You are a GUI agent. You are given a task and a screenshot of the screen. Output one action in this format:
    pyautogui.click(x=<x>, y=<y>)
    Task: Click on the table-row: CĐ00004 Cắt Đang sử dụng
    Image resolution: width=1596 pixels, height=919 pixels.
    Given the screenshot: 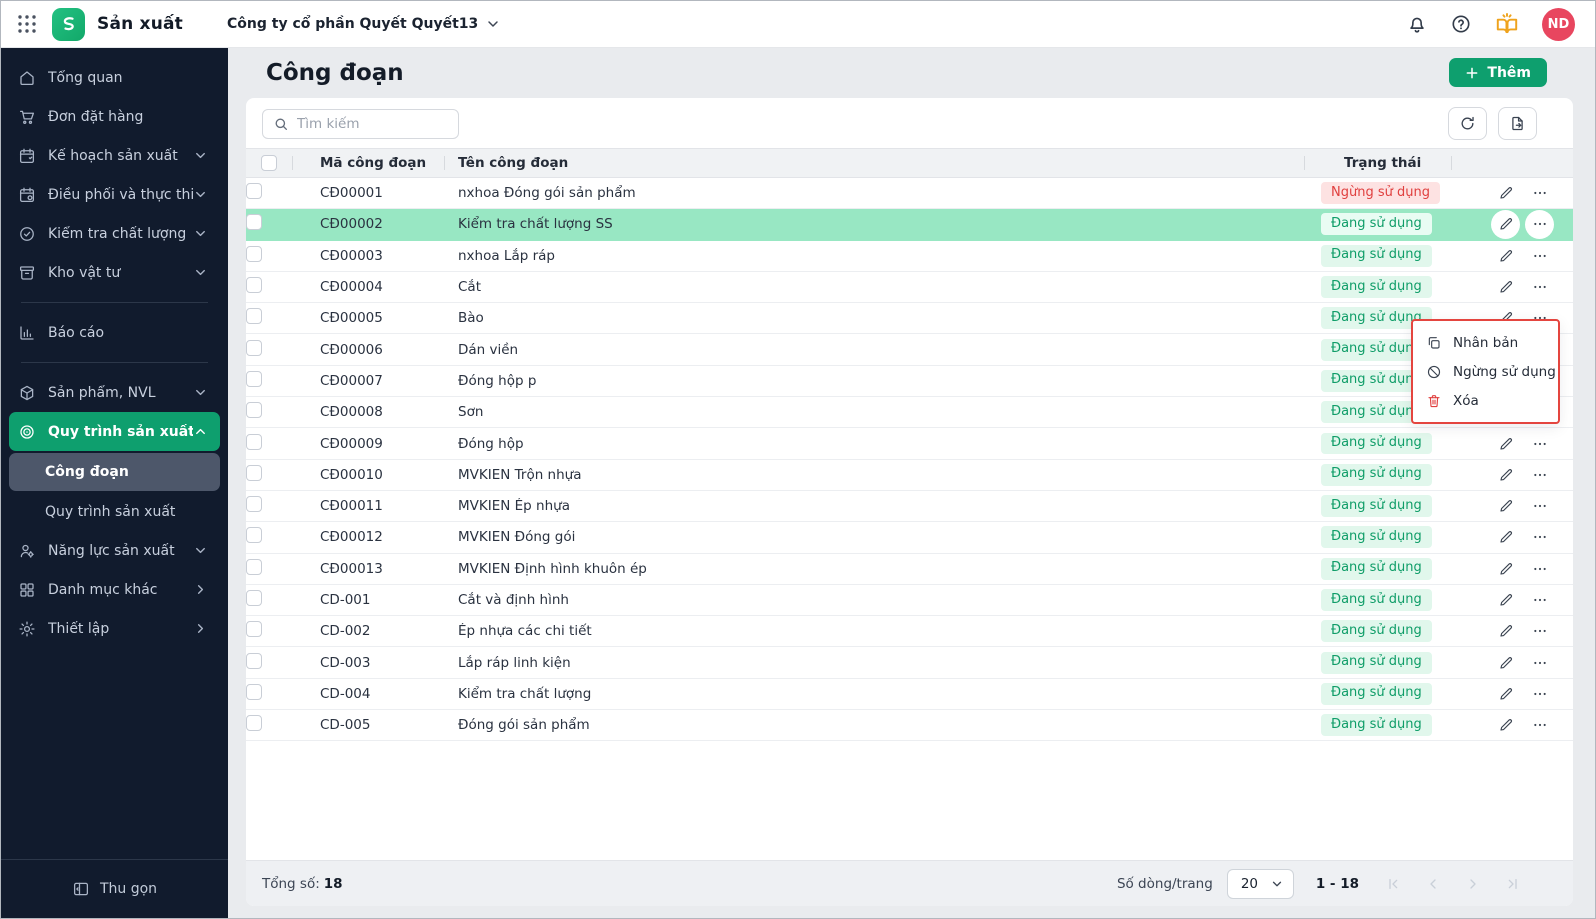 What is the action you would take?
    pyautogui.click(x=909, y=287)
    